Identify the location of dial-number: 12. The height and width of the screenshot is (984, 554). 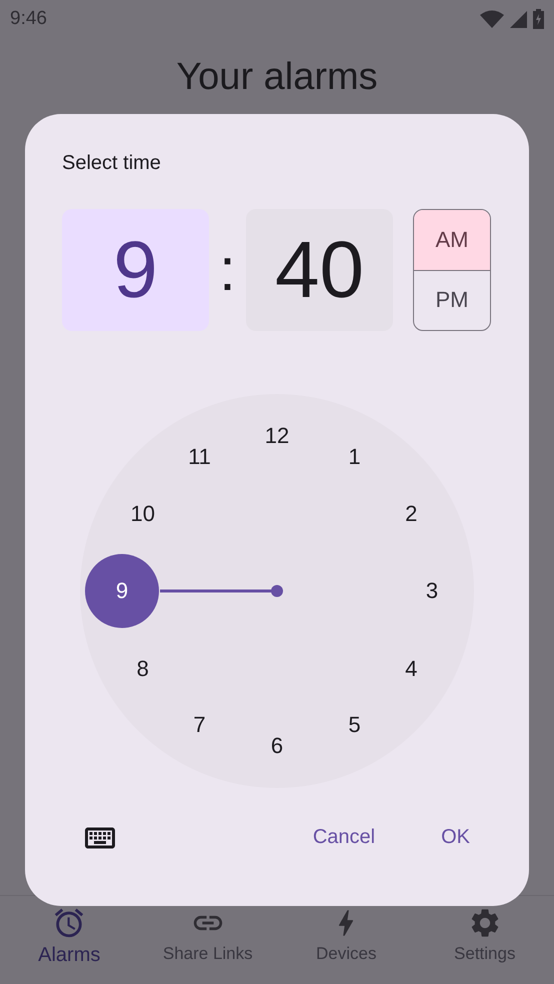
(277, 436).